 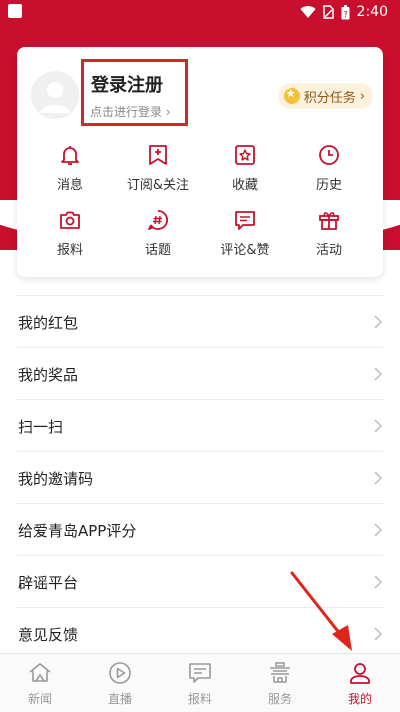 What do you see at coordinates (372, 12) in the screenshot?
I see `status-time: 2:40` at bounding box center [372, 12].